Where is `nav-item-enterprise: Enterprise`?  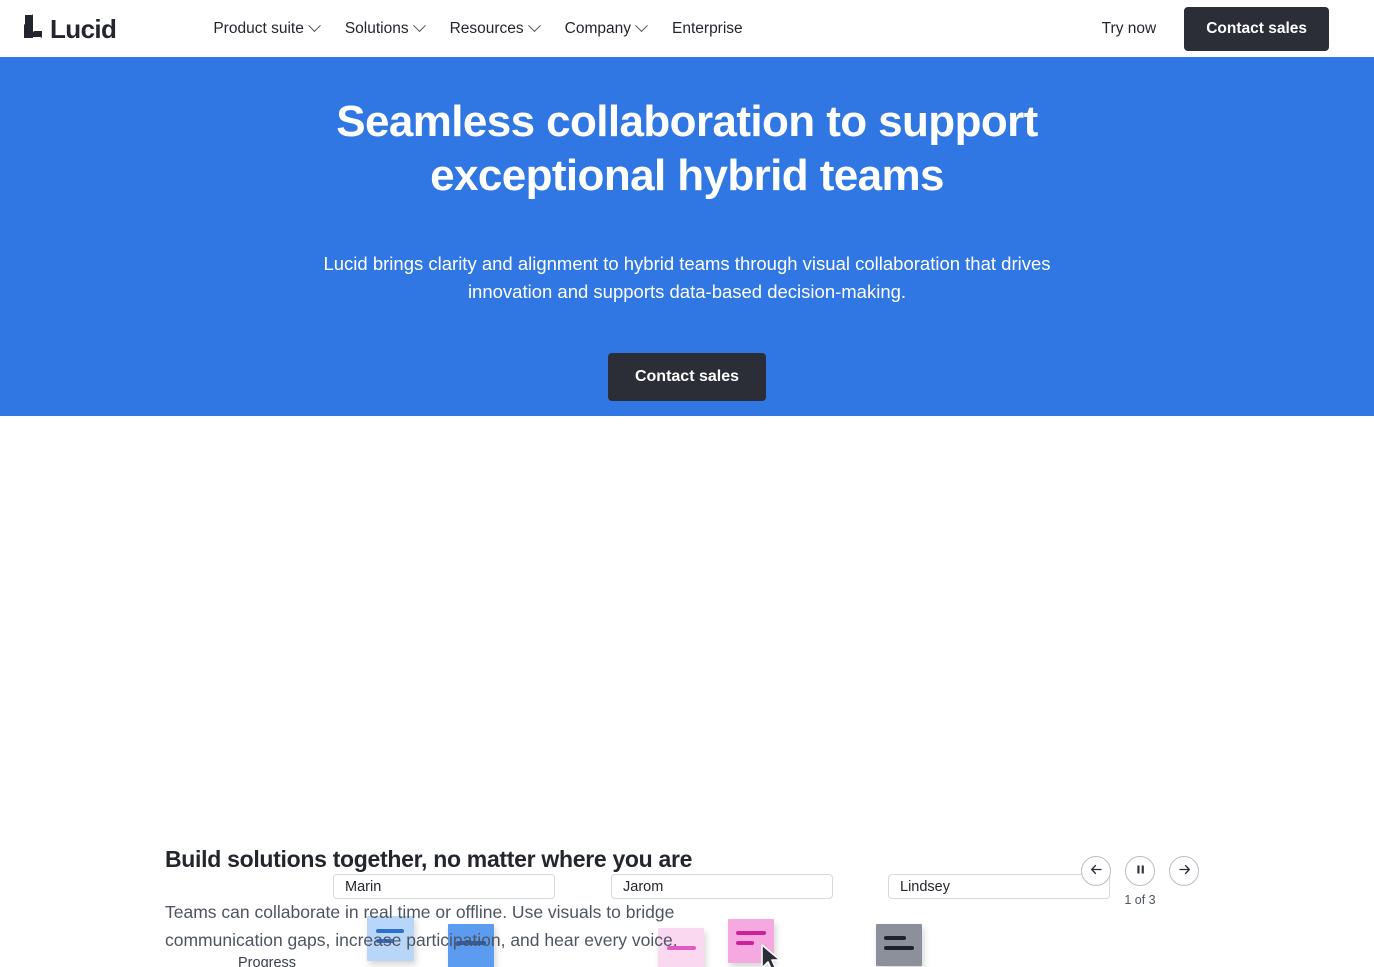
nav-item-enterprise: Enterprise is located at coordinates (707, 29).